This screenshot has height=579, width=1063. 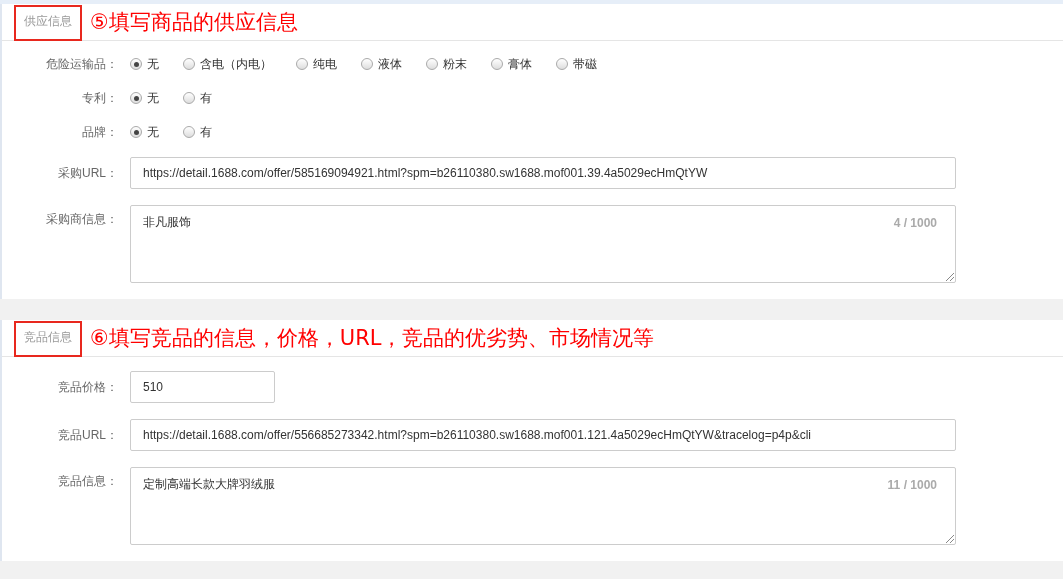 I want to click on option-label: 膏体, so click(x=520, y=64).